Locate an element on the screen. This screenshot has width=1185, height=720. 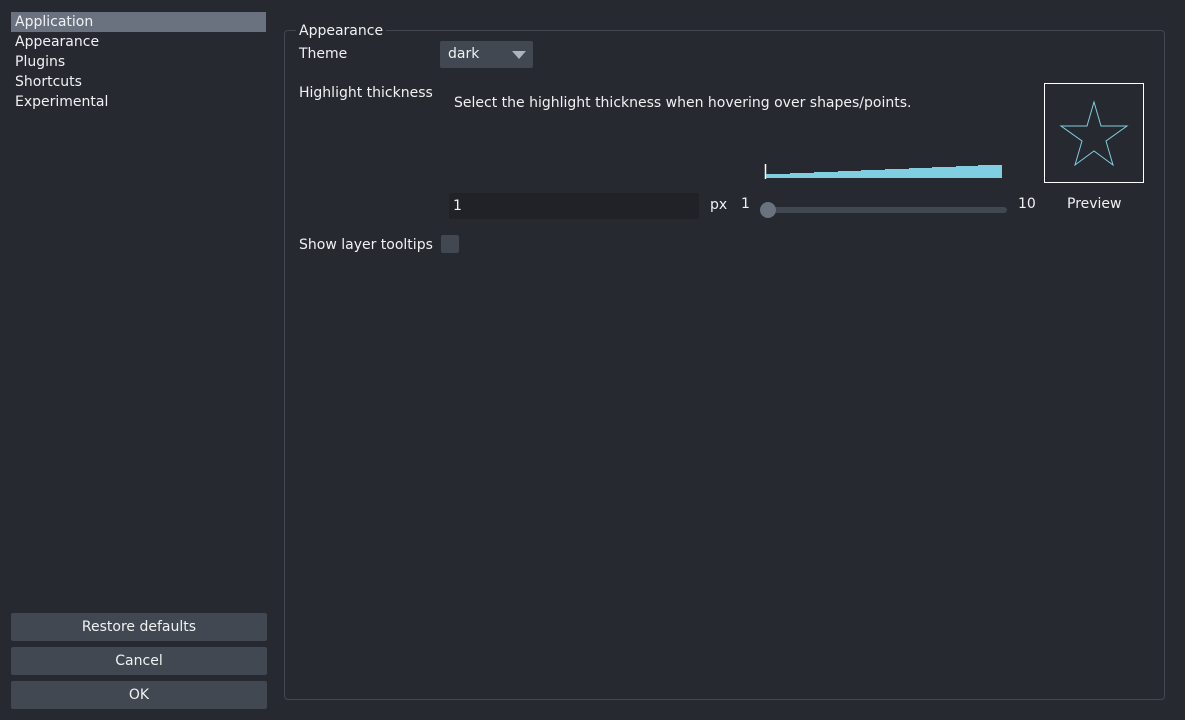
sidebar-item-appearance: Appearance is located at coordinates (138, 42).